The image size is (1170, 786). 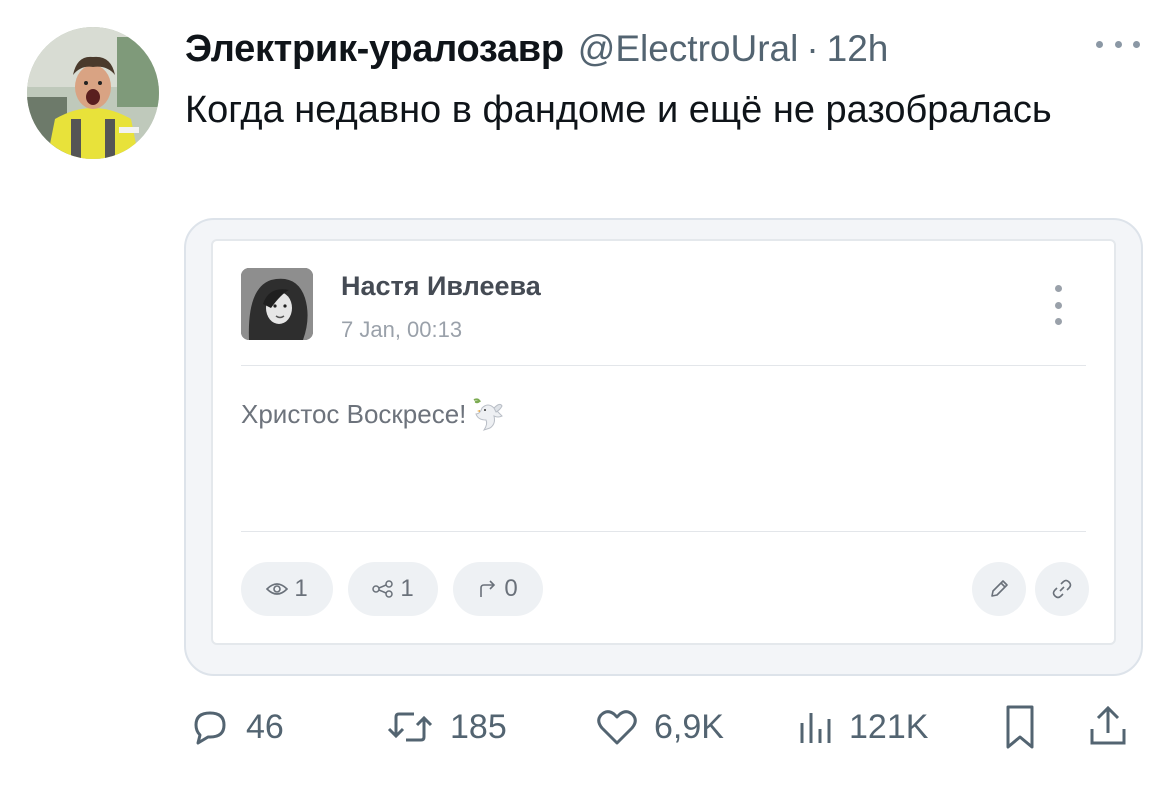 I want to click on forwards-pill: 0, so click(x=498, y=589).